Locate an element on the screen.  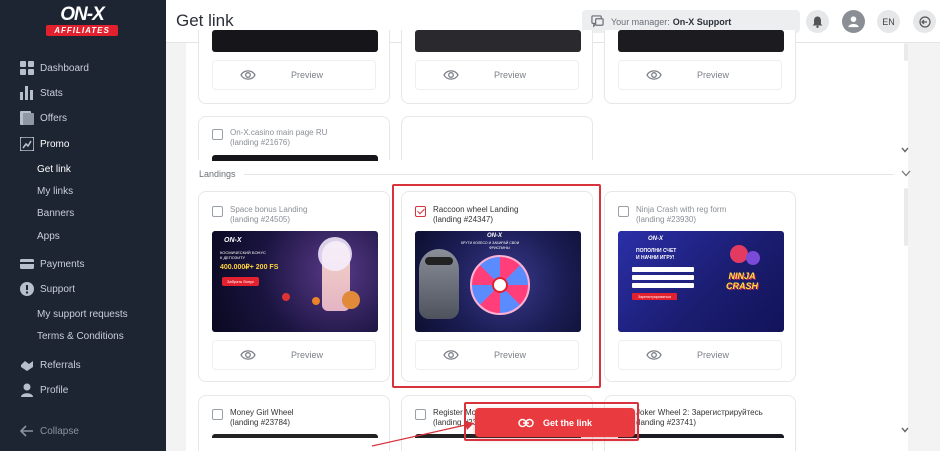
landing-id: (landing #23784) is located at coordinates (260, 422).